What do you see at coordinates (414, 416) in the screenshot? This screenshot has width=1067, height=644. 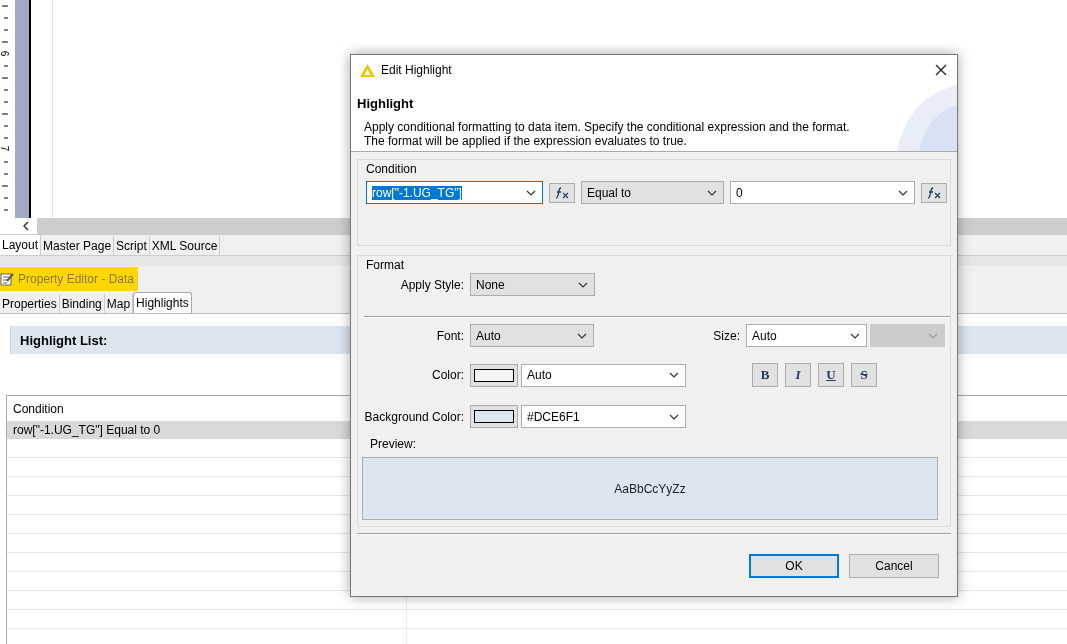 I see `field-label: Background Color:` at bounding box center [414, 416].